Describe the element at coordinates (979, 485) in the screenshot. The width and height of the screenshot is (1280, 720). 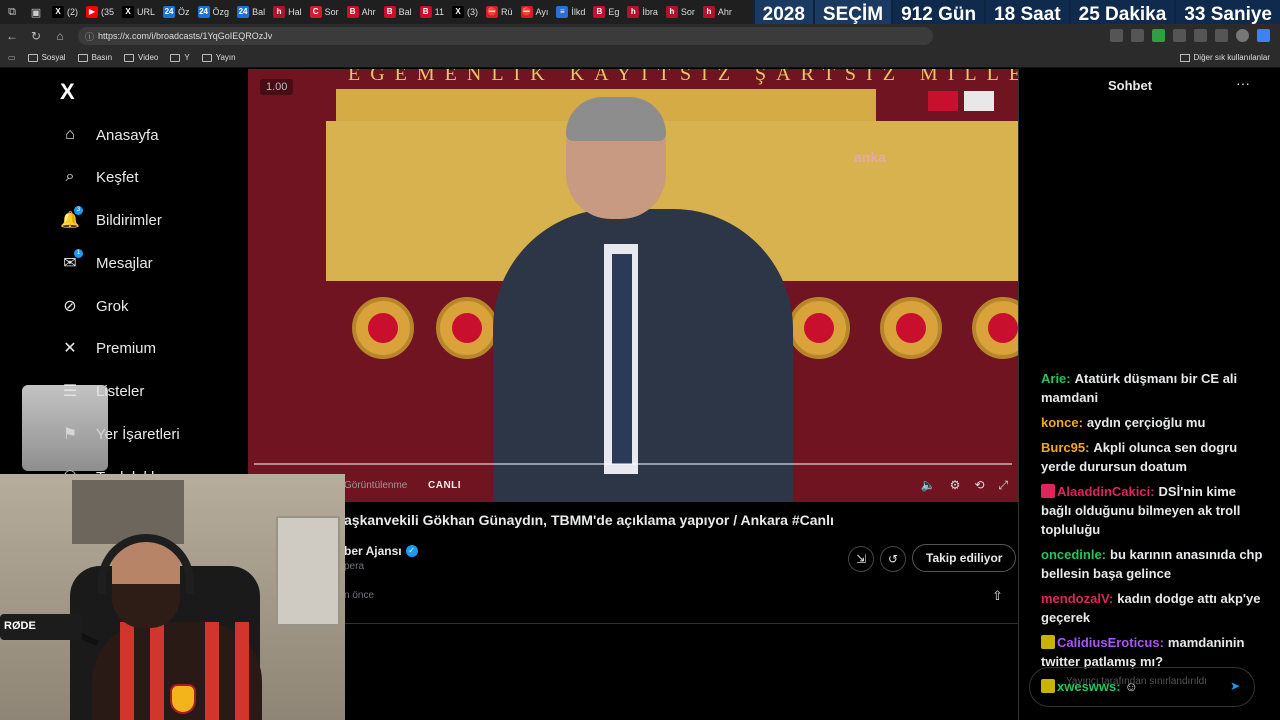
I see `rewind-icon: ⟲` at that location.